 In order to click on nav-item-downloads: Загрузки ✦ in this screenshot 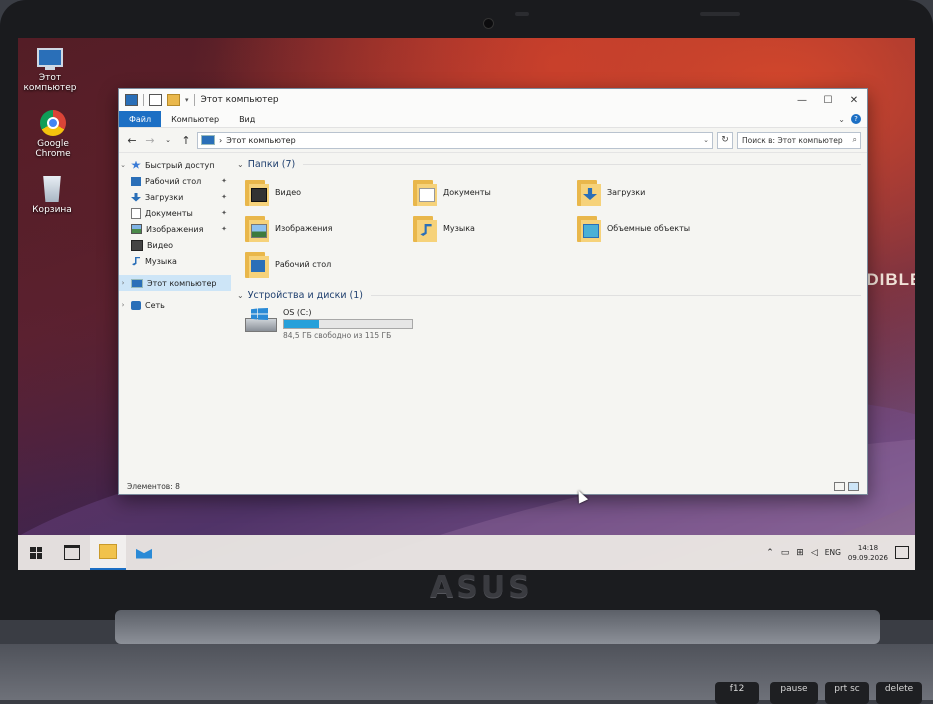, I will do `click(175, 197)`.